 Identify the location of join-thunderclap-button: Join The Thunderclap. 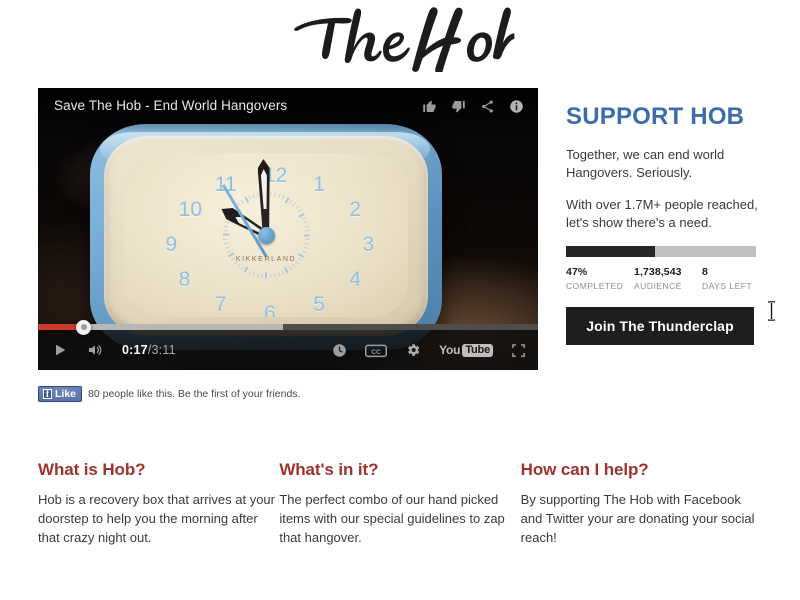
(660, 326).